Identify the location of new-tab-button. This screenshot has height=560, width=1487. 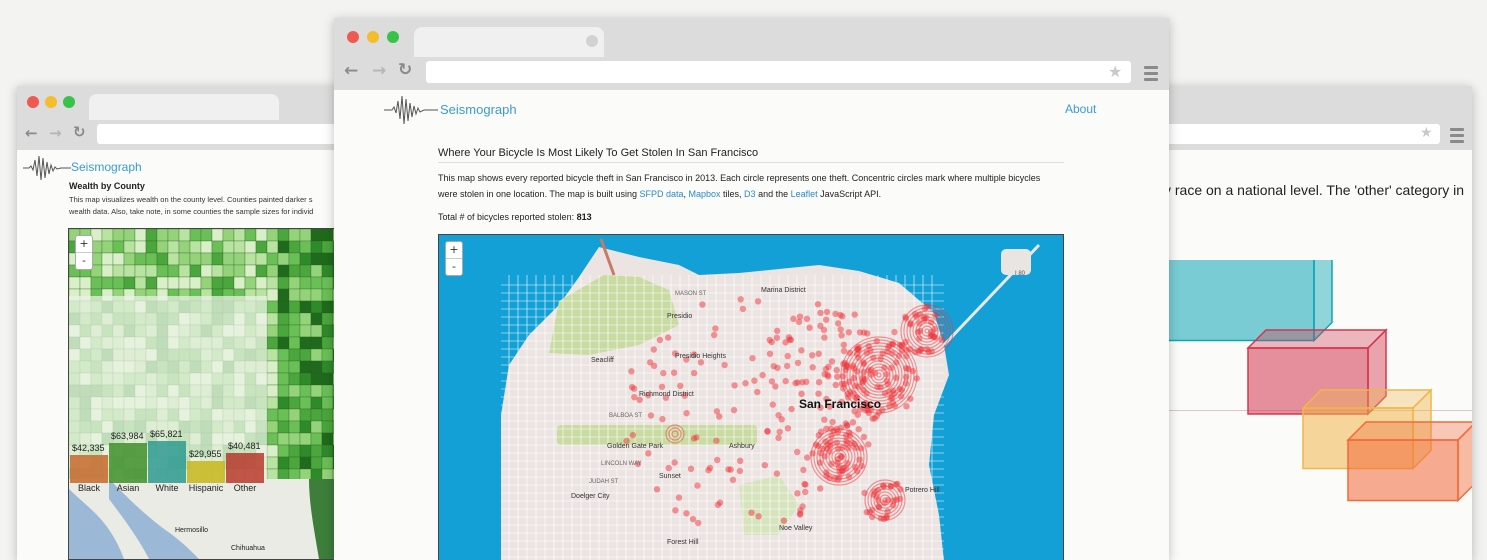
(592, 41).